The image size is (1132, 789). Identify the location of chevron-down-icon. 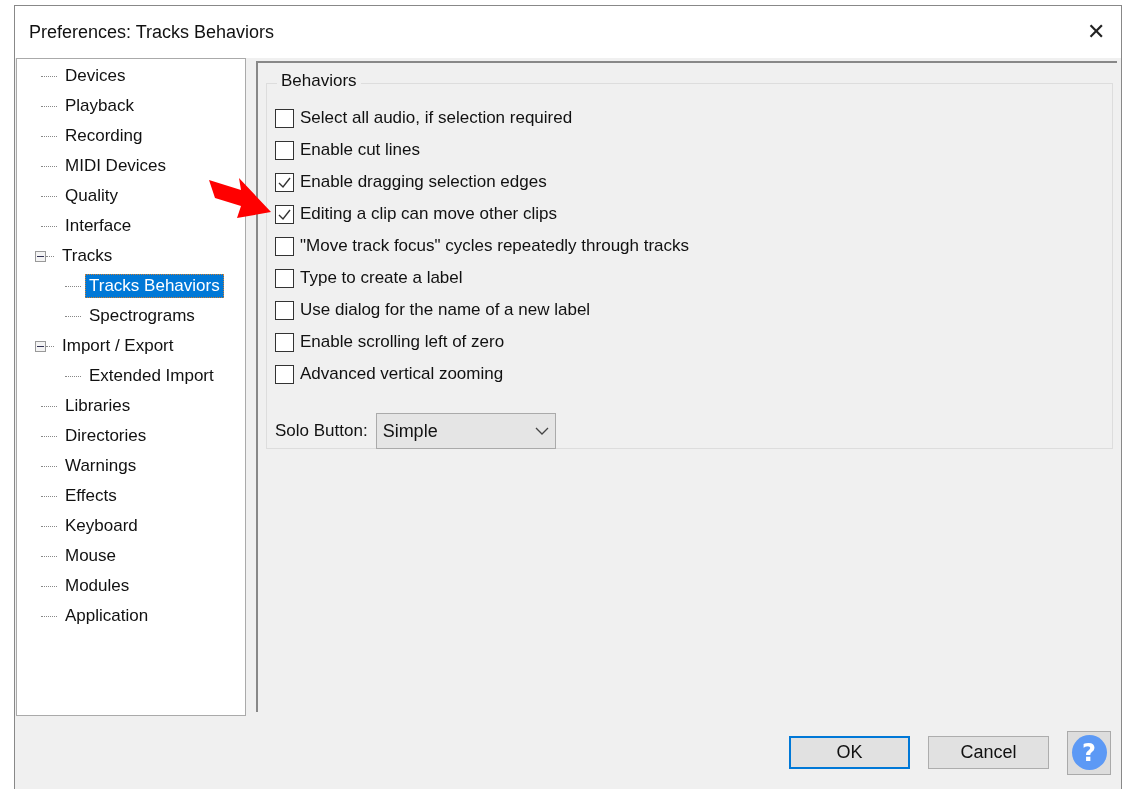
(541, 431).